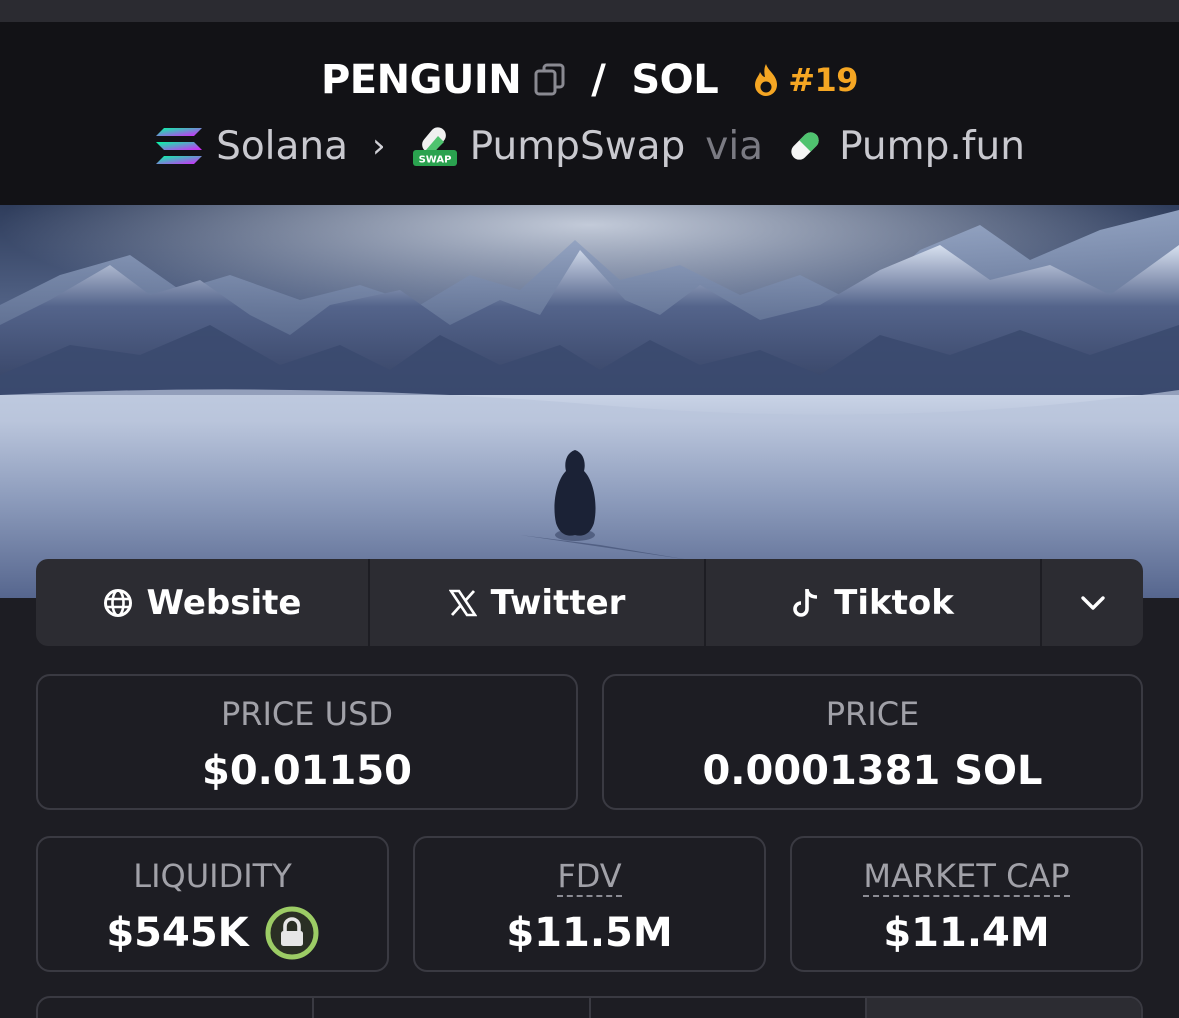 This screenshot has width=1179, height=1018. What do you see at coordinates (589, 877) in the screenshot?
I see `fdv-label: FDV` at bounding box center [589, 877].